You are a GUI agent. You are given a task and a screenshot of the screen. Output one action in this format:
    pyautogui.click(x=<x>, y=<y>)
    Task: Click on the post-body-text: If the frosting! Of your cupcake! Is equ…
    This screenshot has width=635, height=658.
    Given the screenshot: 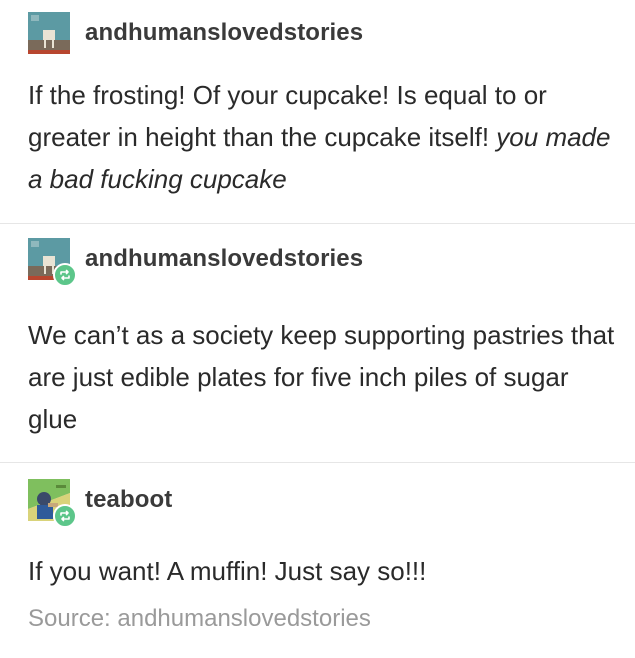 What is the action you would take?
    pyautogui.click(x=287, y=116)
    